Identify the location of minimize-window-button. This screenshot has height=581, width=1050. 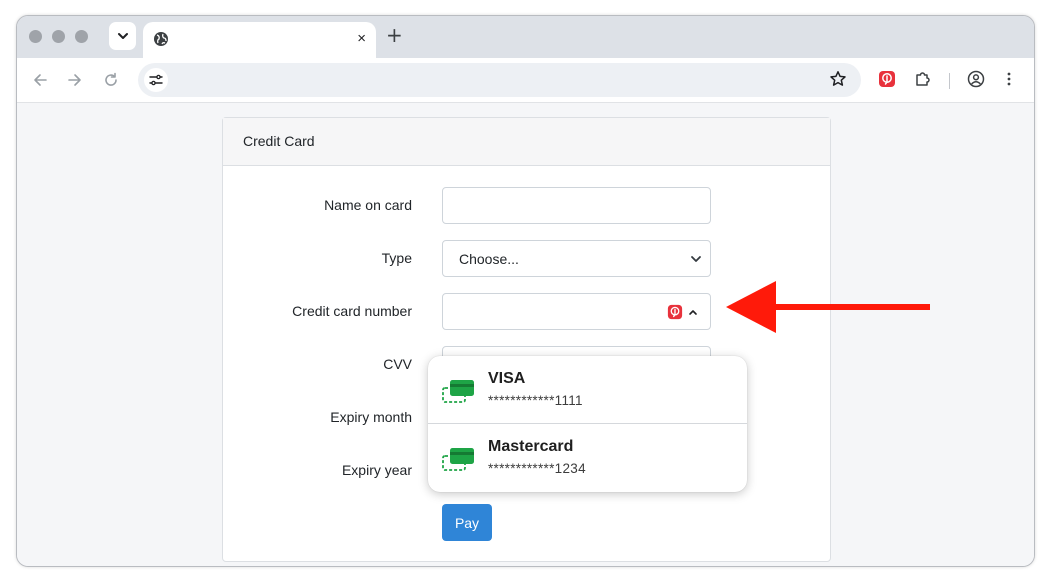
(58, 36).